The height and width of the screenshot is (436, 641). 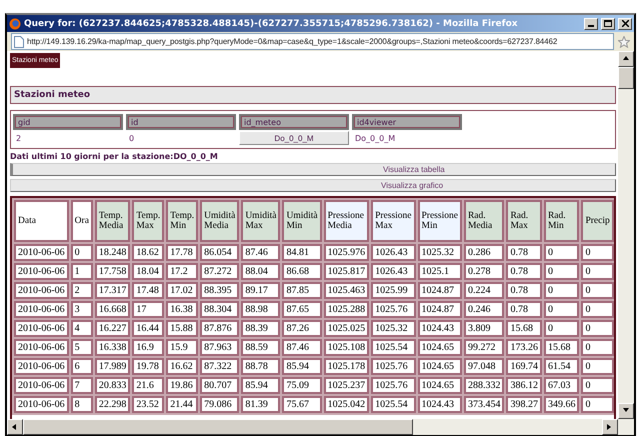 I want to click on window-title: Query for: (627237.844625;4785328.488145)-(627277.355715;4785296.738162) - Mozilla Firefox, so click(x=271, y=23).